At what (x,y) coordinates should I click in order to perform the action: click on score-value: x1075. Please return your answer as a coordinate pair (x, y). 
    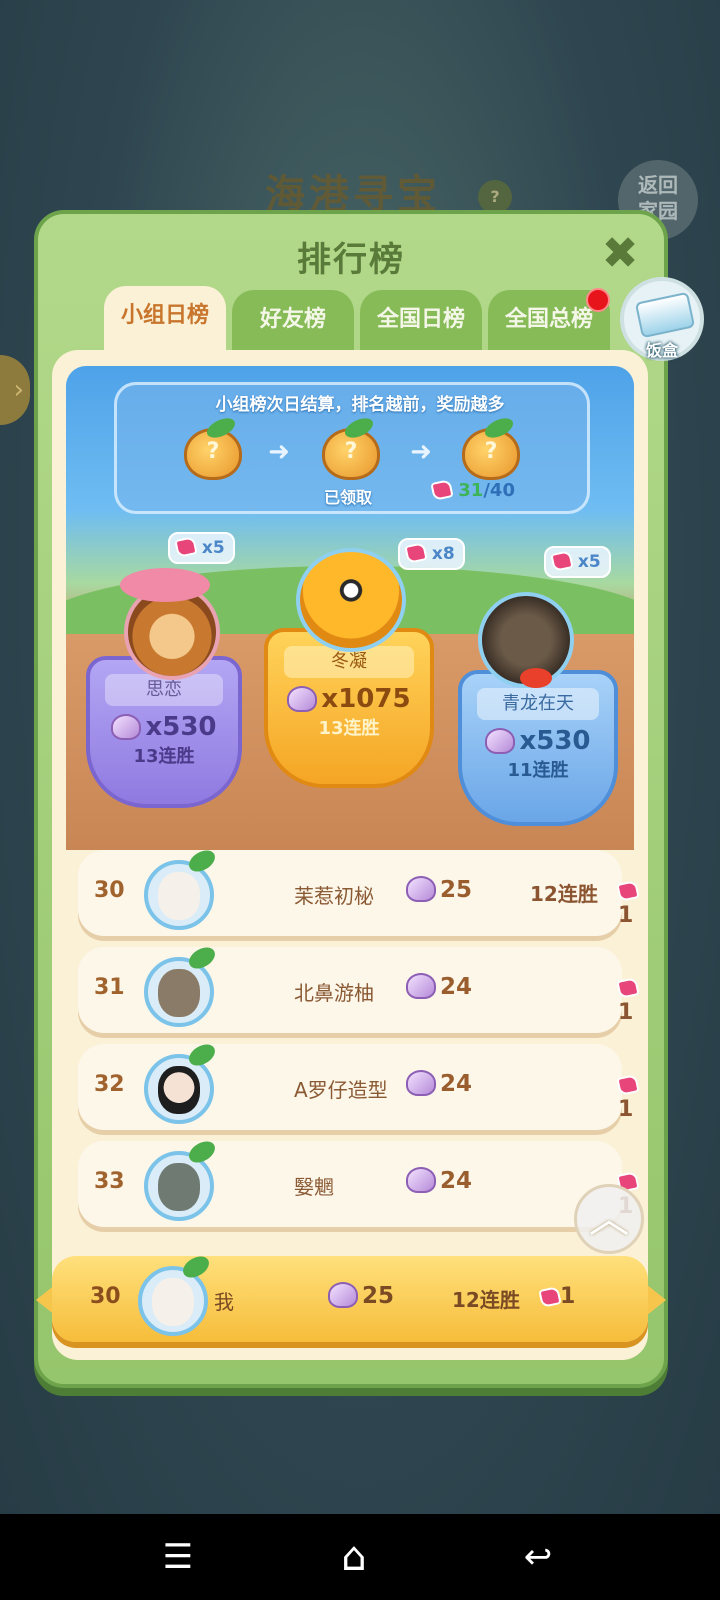
    Looking at the image, I should click on (366, 699).